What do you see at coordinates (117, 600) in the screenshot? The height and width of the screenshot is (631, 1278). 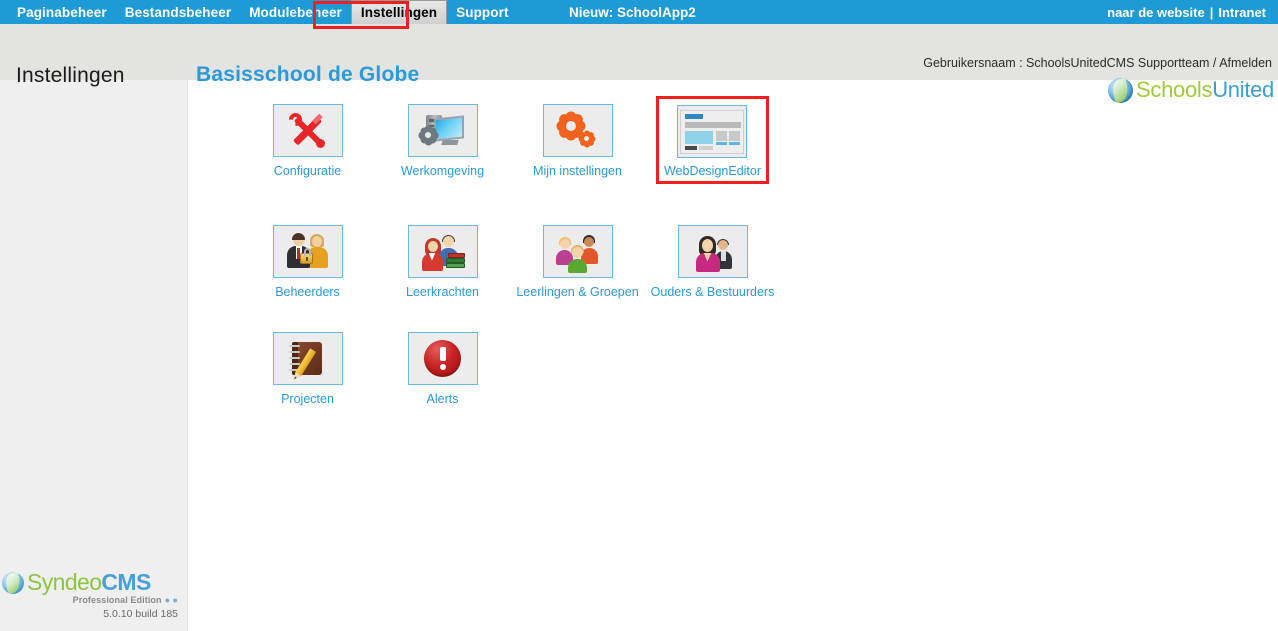 I see `edition-text: Professional Edition` at bounding box center [117, 600].